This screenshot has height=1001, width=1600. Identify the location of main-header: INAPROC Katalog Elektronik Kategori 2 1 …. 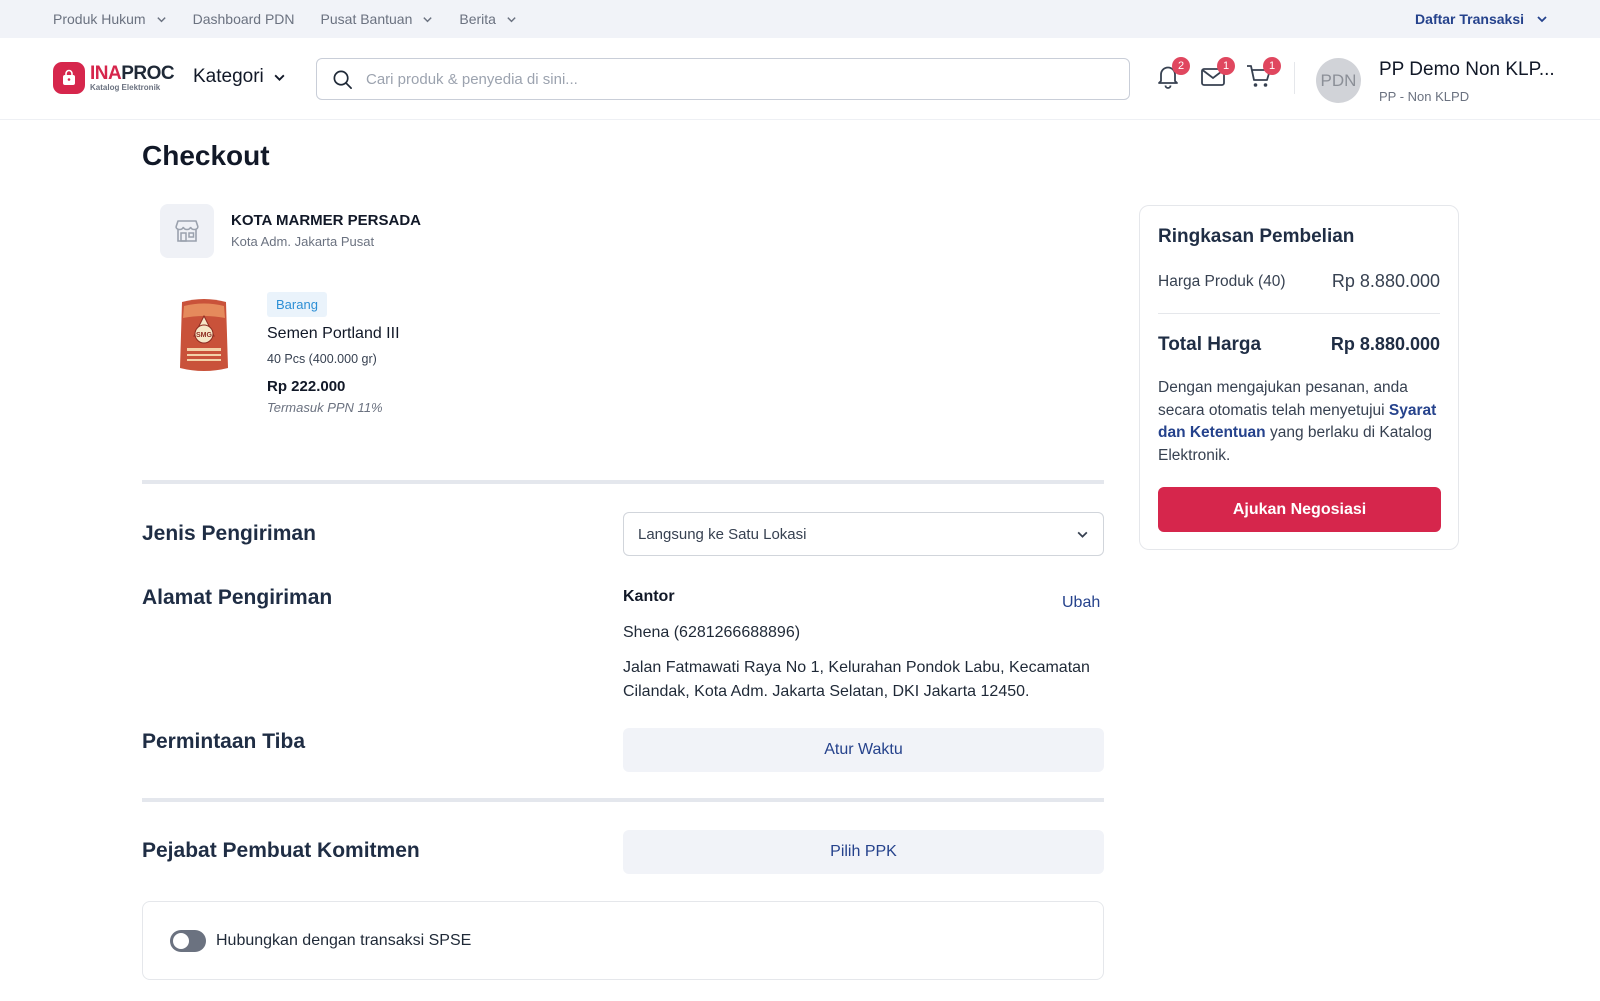
(800, 79).